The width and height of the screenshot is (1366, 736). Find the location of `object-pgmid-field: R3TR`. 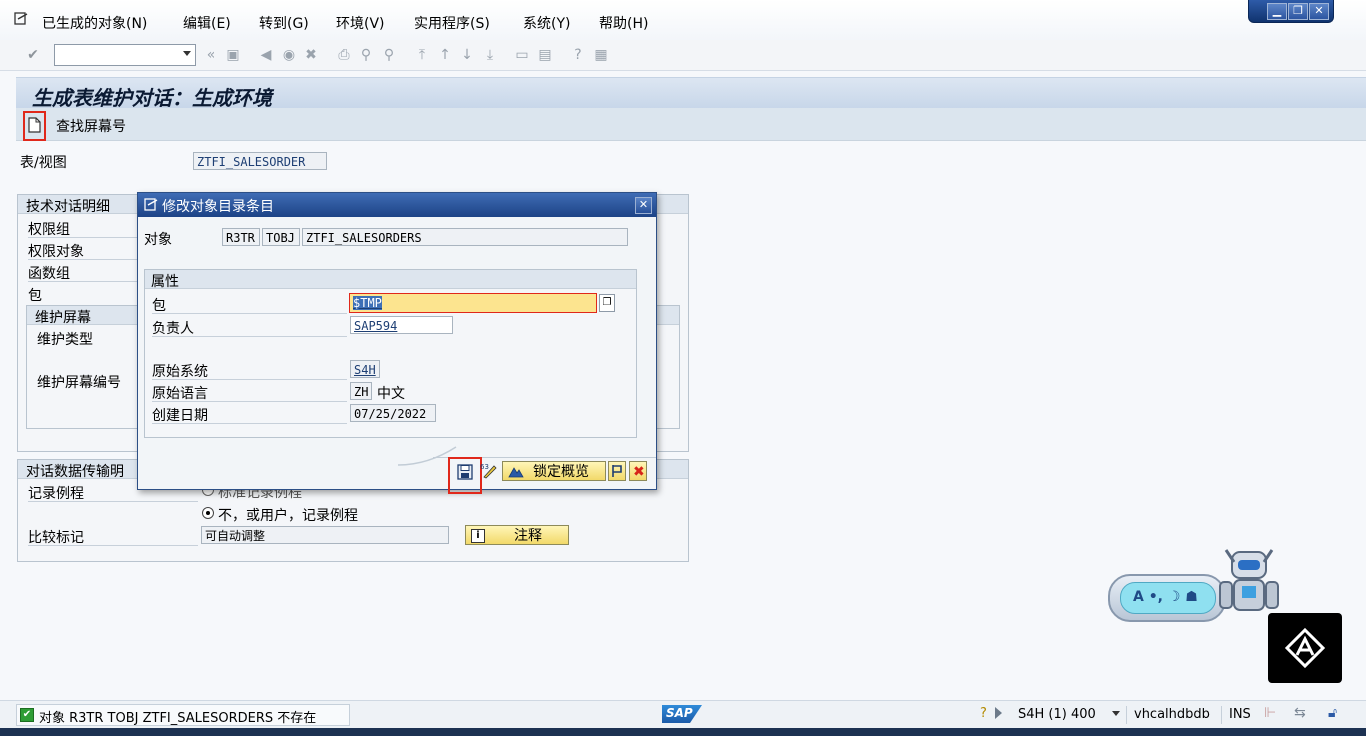

object-pgmid-field: R3TR is located at coordinates (241, 237).